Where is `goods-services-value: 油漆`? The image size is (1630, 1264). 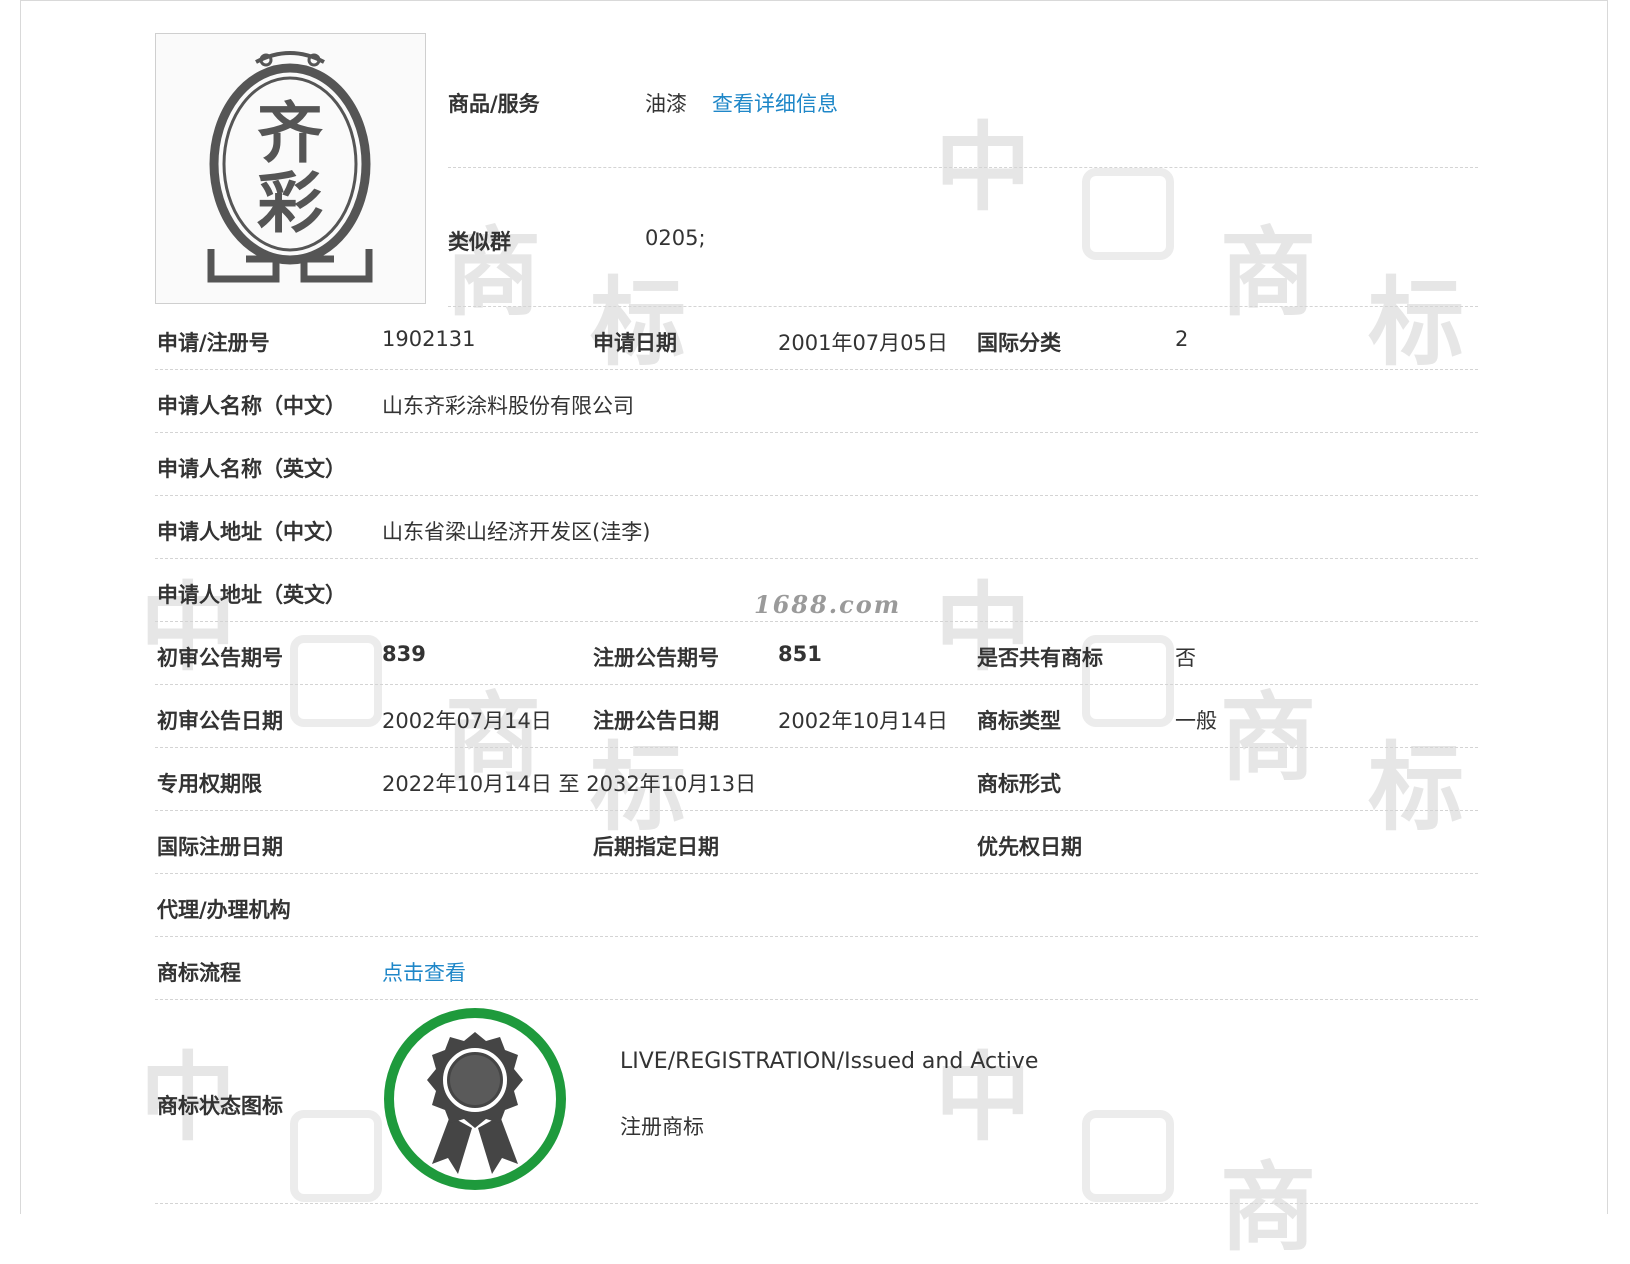 goods-services-value: 油漆 is located at coordinates (666, 104).